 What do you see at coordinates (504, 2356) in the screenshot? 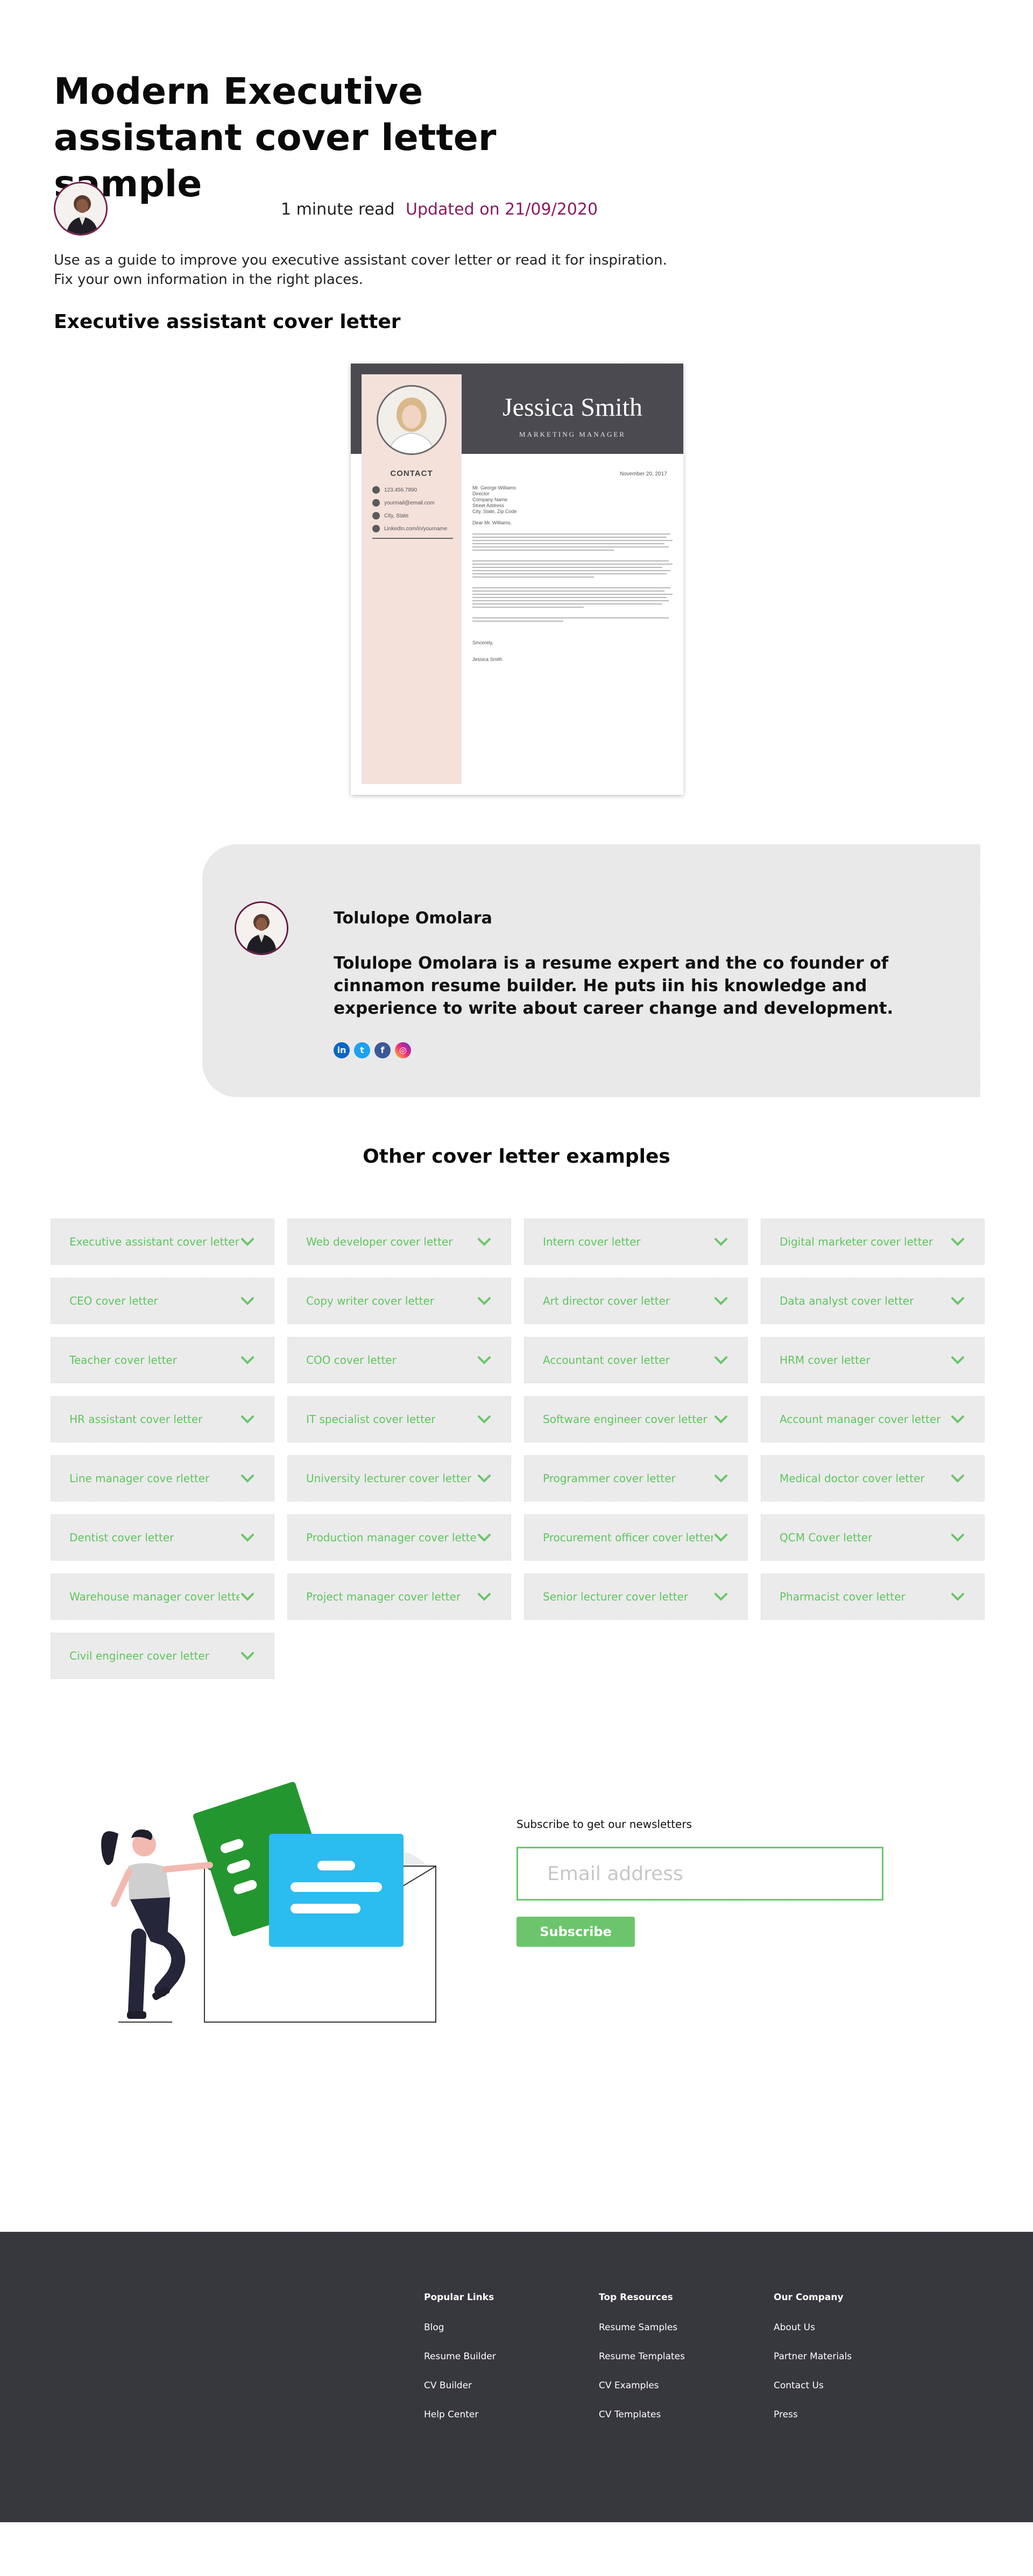
I see `footer-link-resume-builder: Resume Builder` at bounding box center [504, 2356].